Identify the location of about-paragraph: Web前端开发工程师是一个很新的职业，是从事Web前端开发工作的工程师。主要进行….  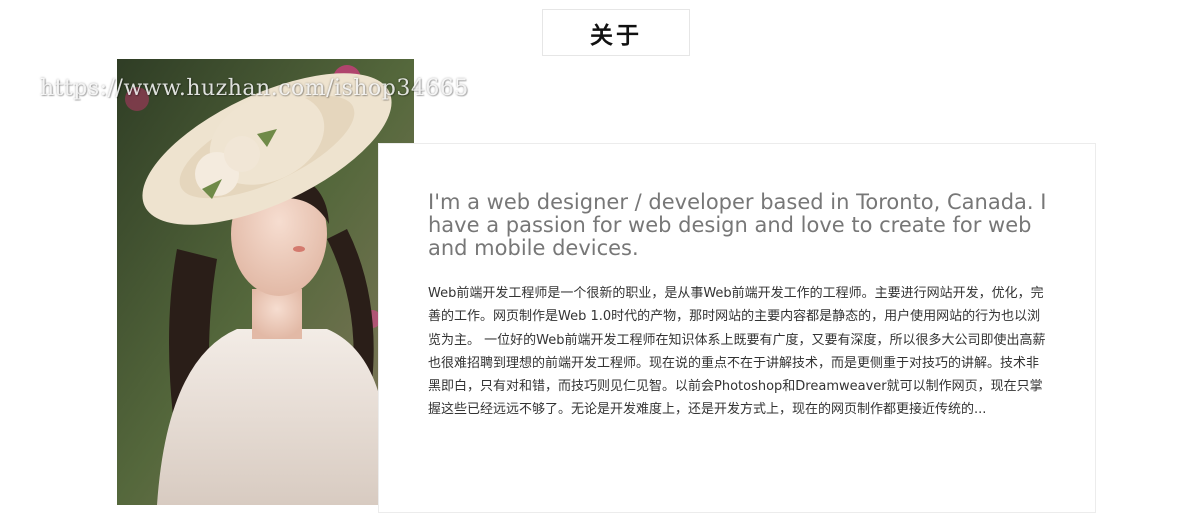
(737, 352).